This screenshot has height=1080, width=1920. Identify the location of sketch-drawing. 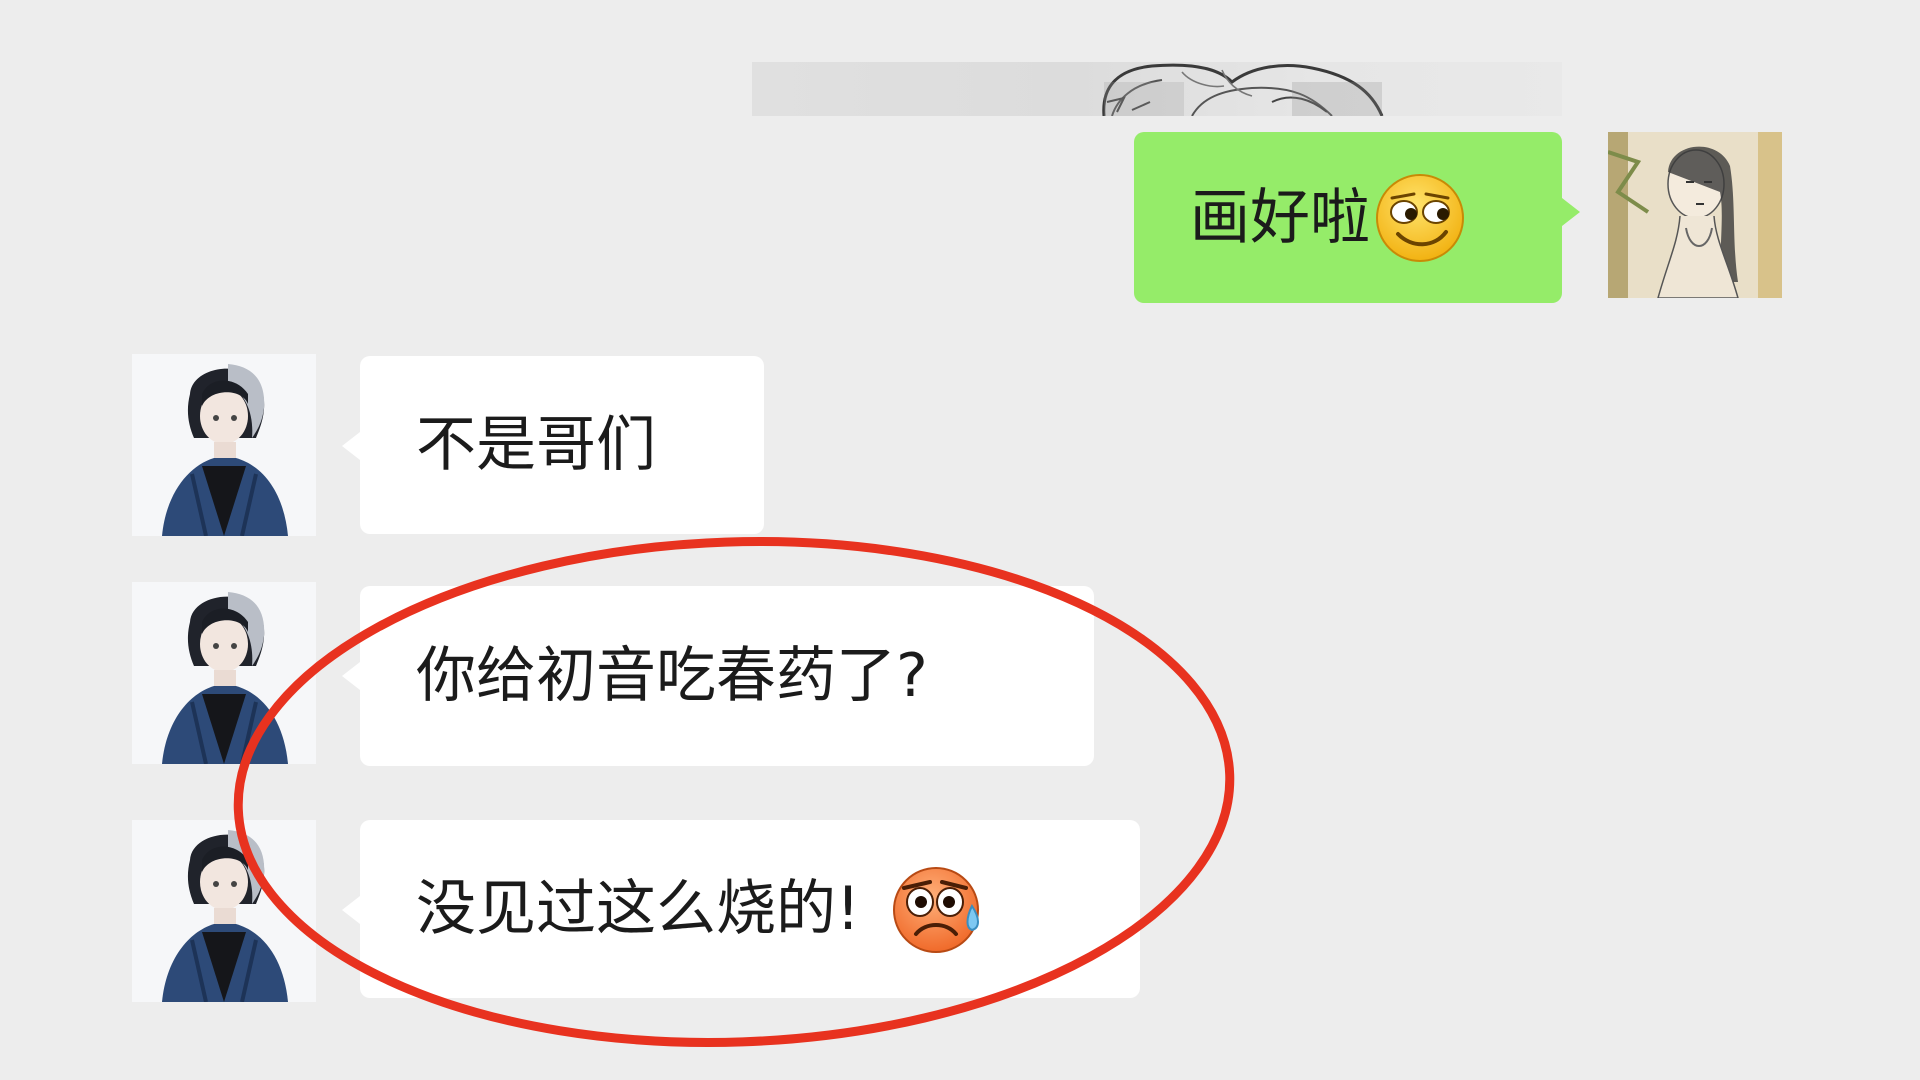
(1243, 89).